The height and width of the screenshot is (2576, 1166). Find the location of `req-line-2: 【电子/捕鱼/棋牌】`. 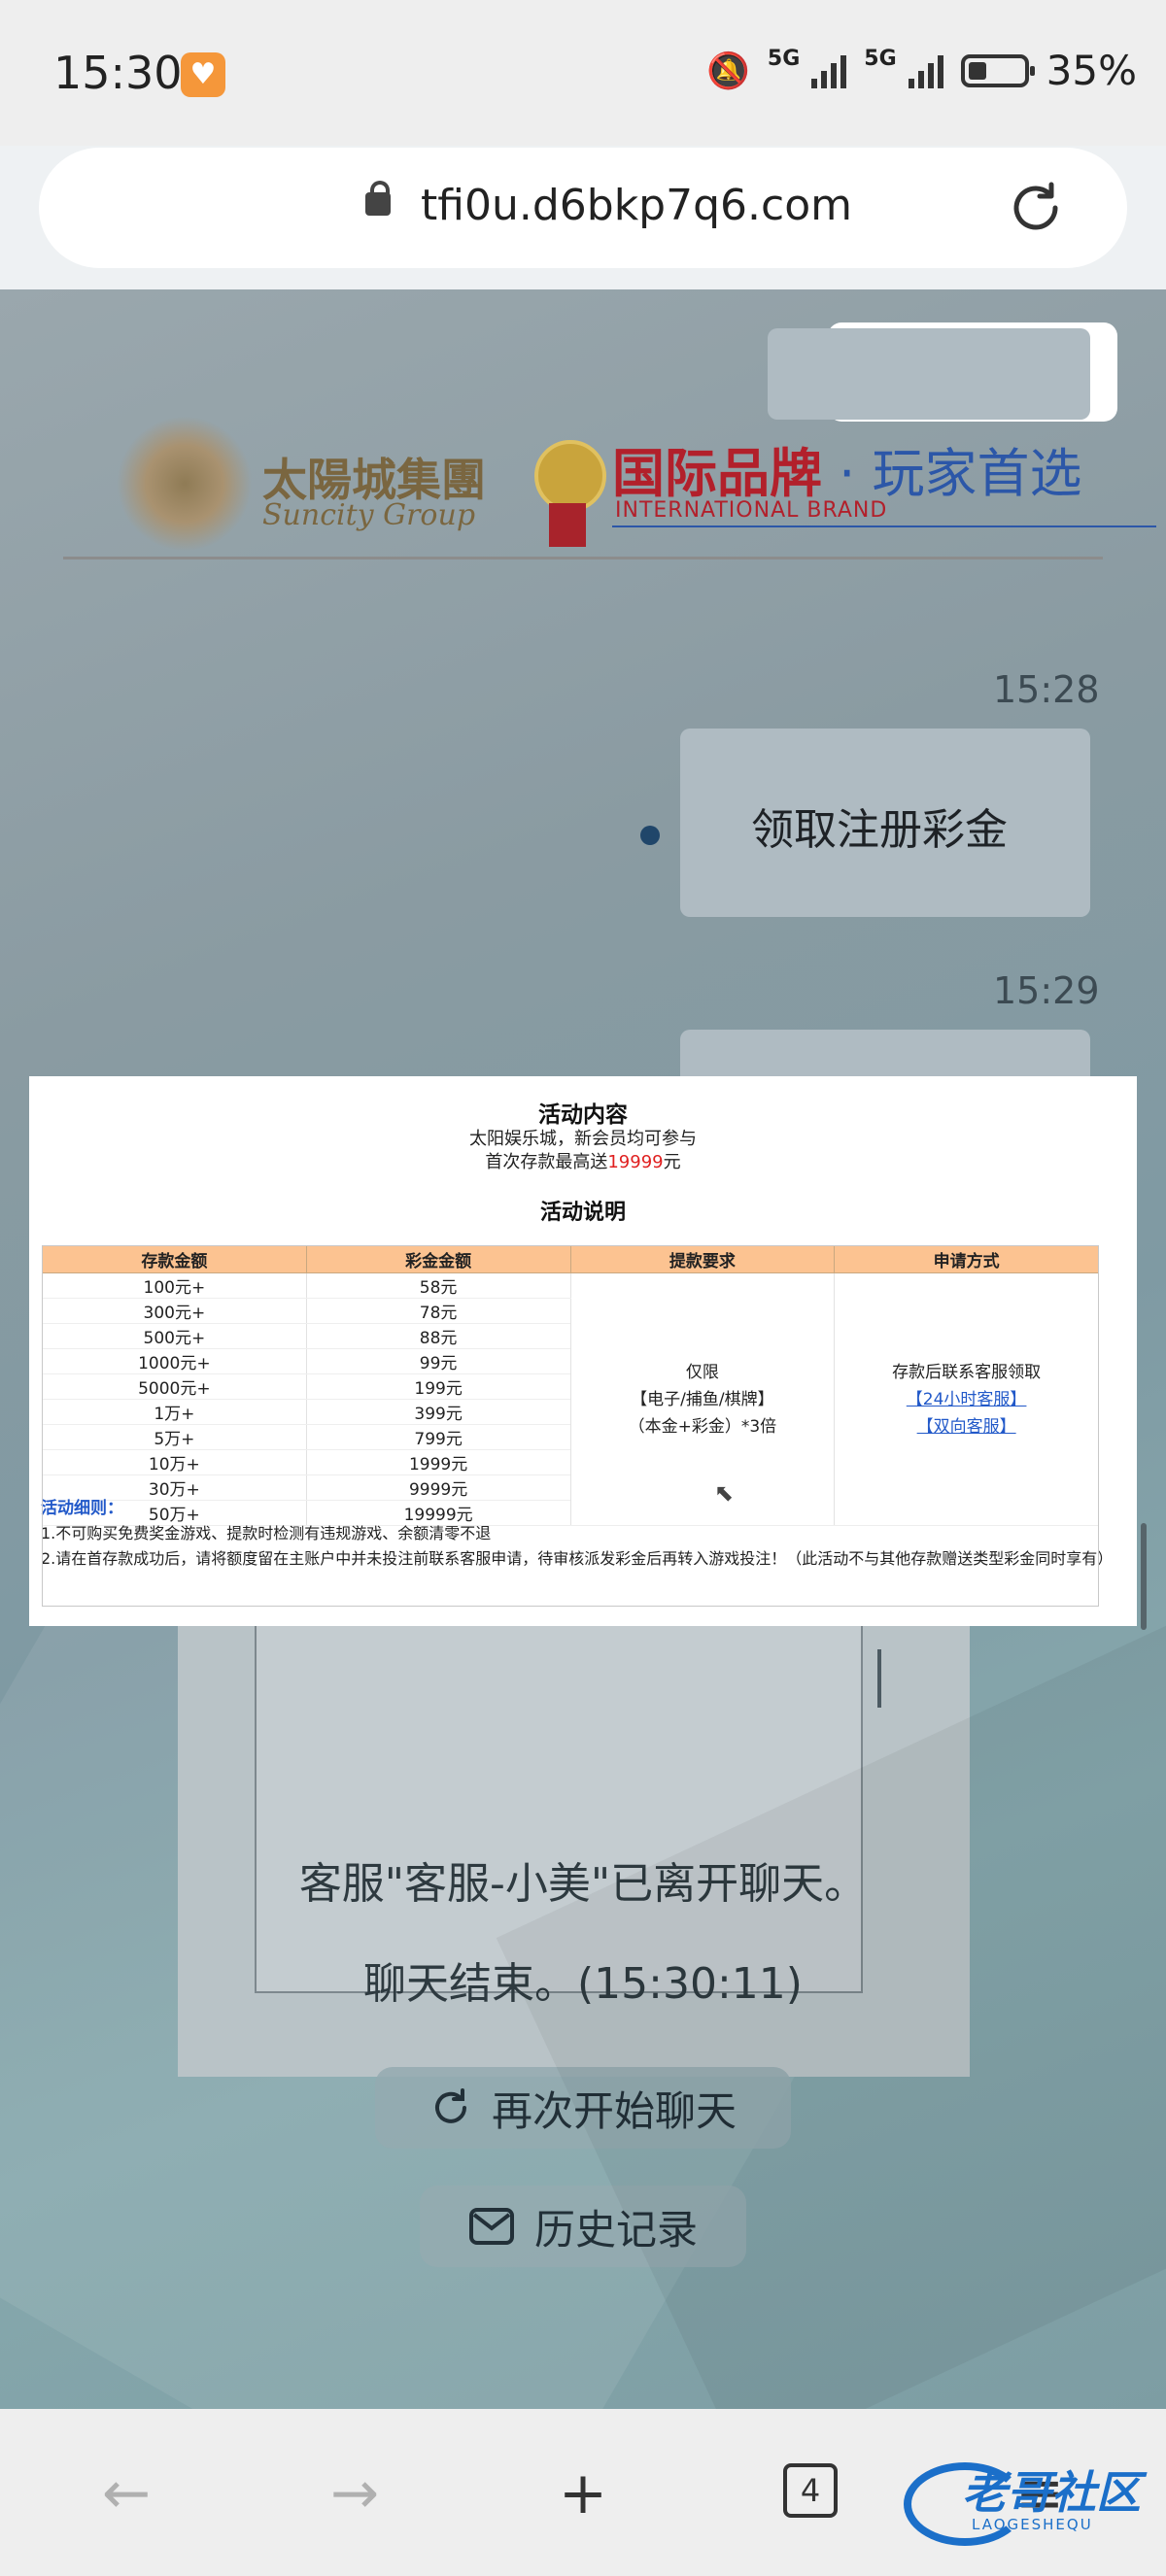

req-line-2: 【电子/捕鱼/棋牌】 is located at coordinates (702, 1399).